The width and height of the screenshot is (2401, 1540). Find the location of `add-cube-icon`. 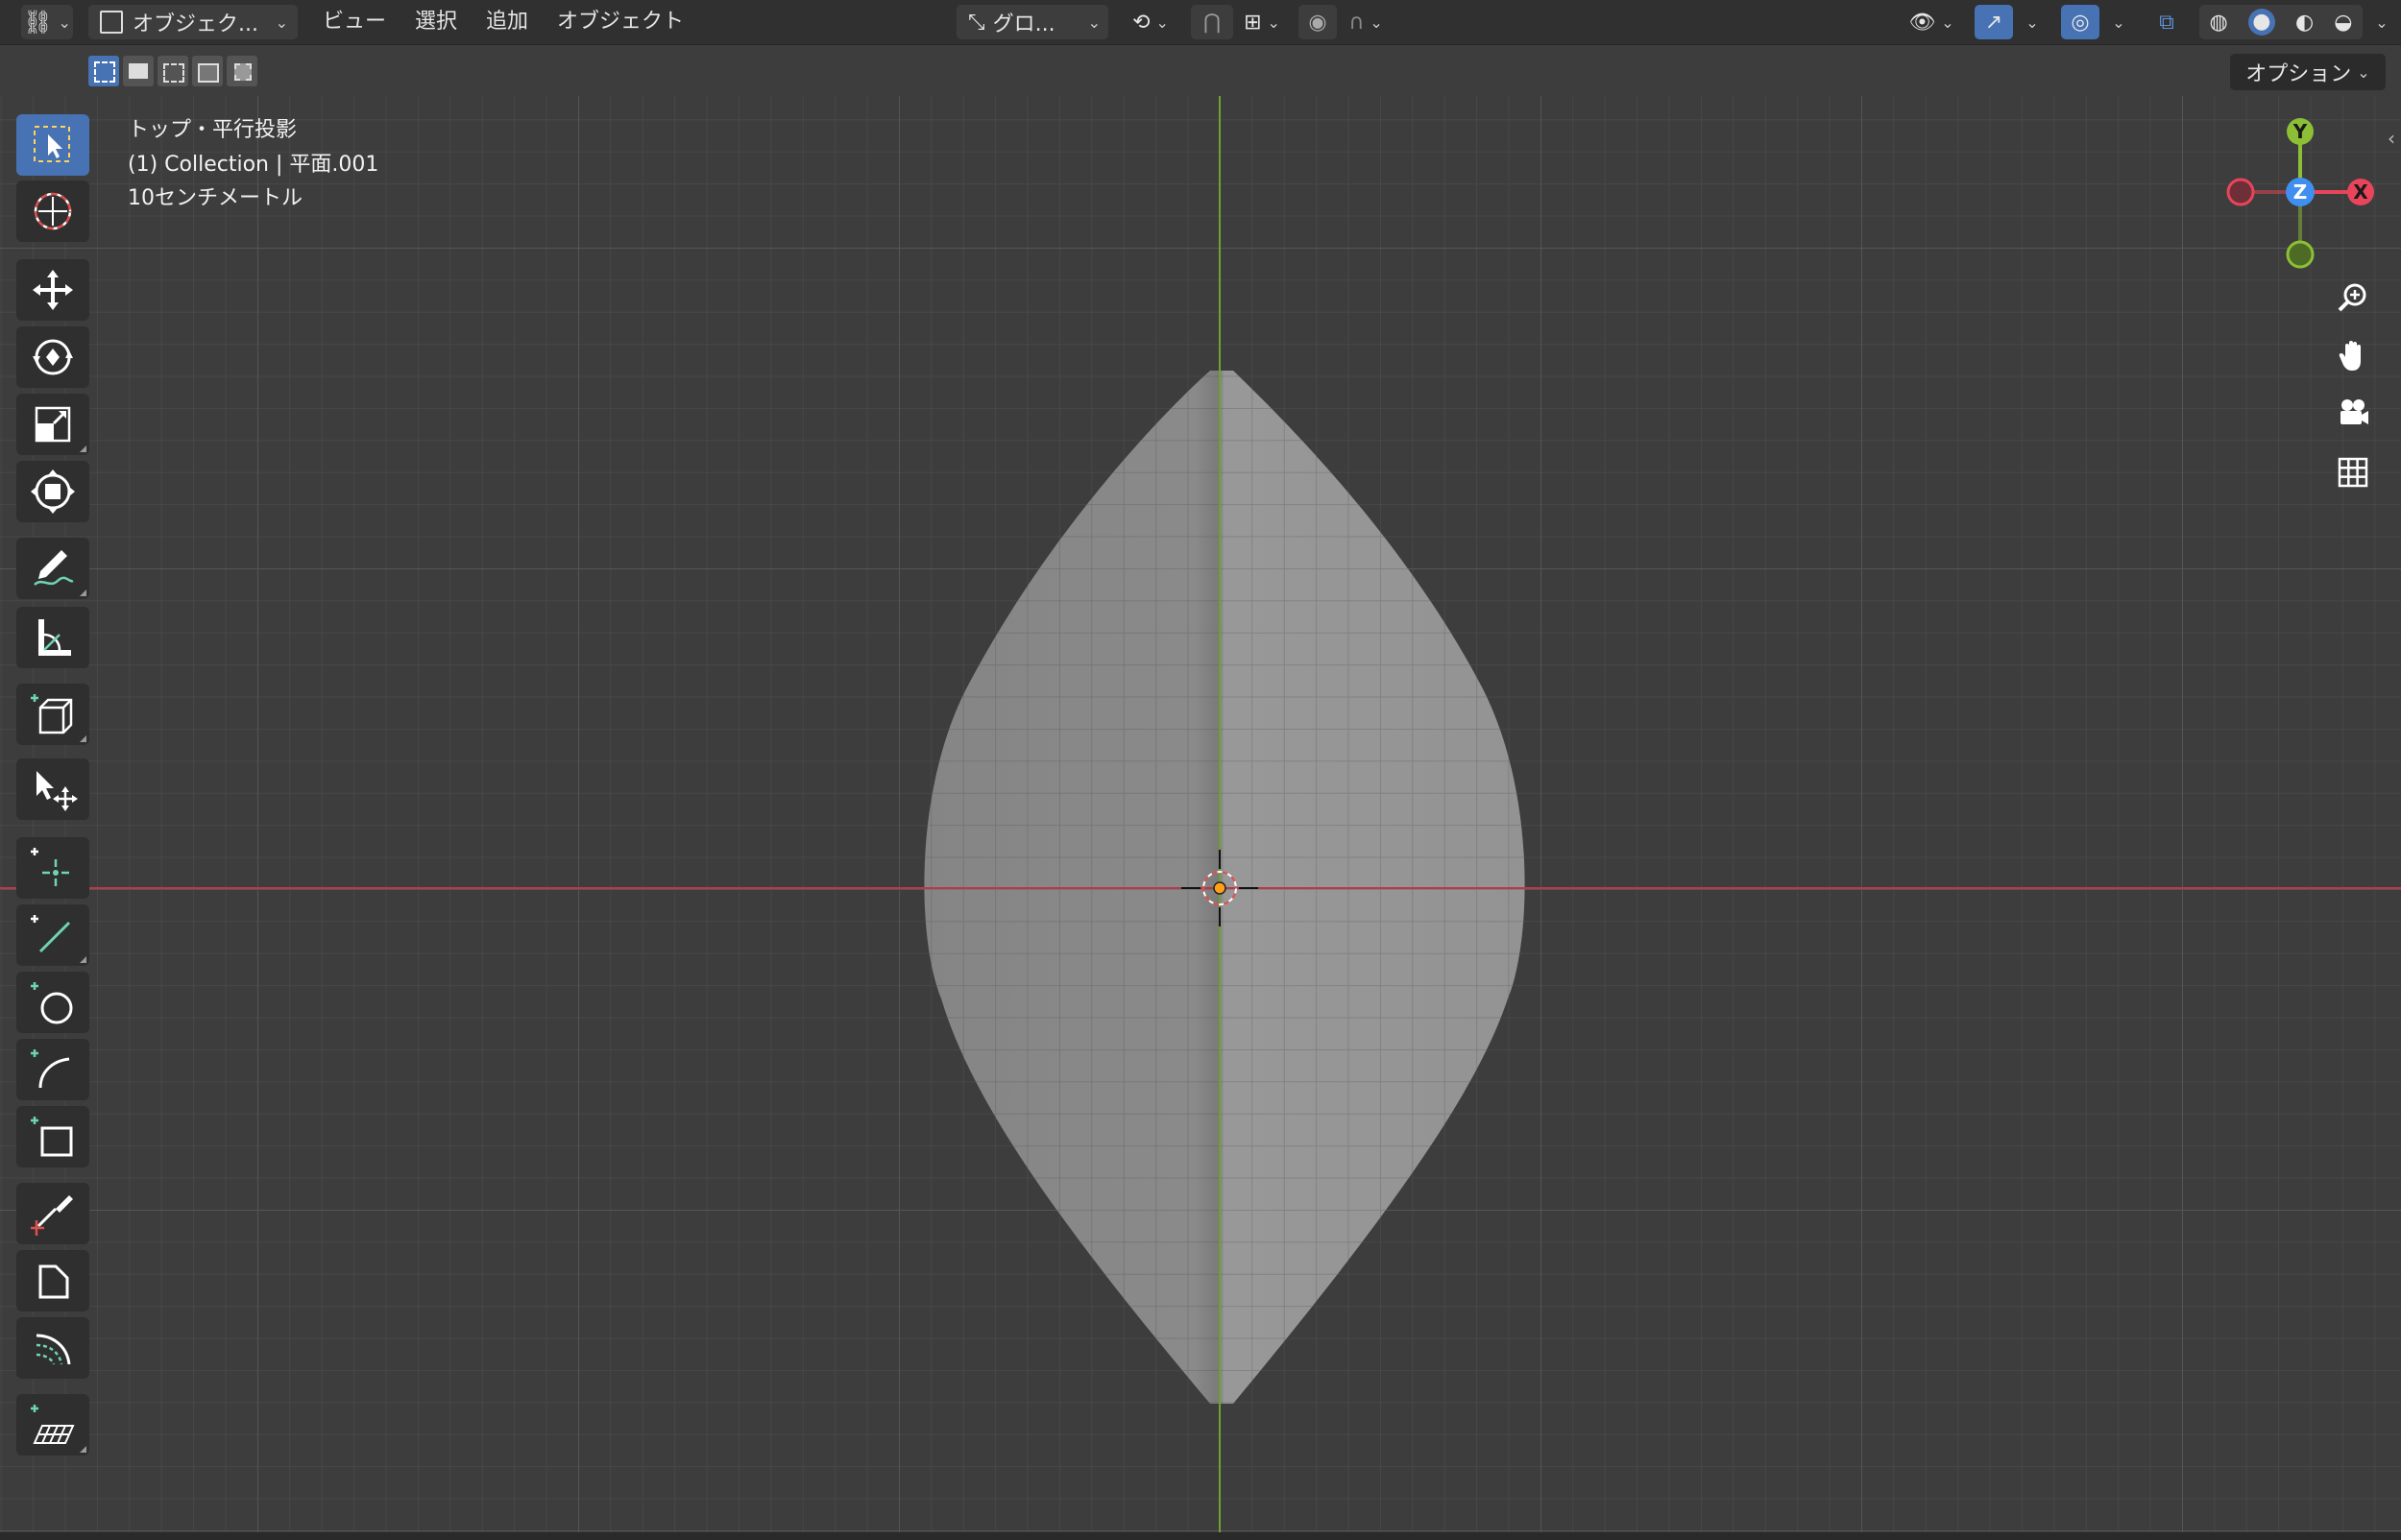

add-cube-icon is located at coordinates (52, 714).